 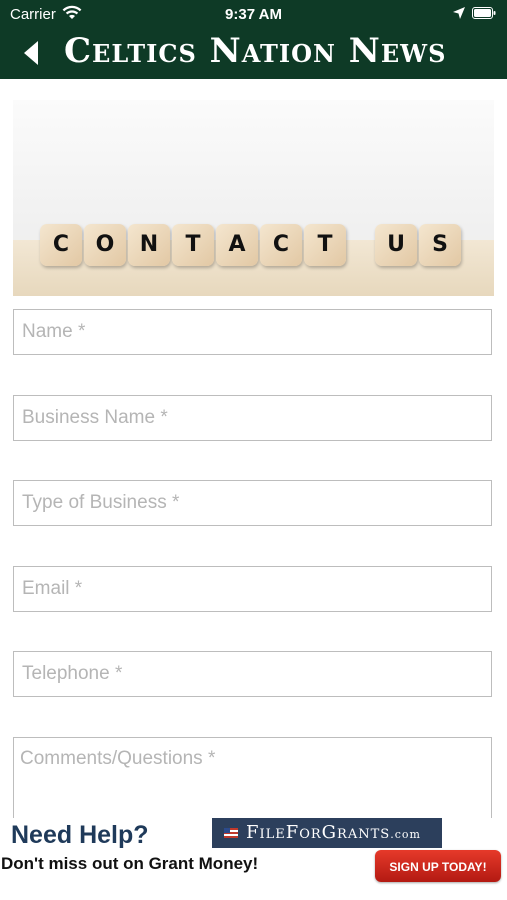 What do you see at coordinates (105, 245) in the screenshot?
I see `letter-cube: O` at bounding box center [105, 245].